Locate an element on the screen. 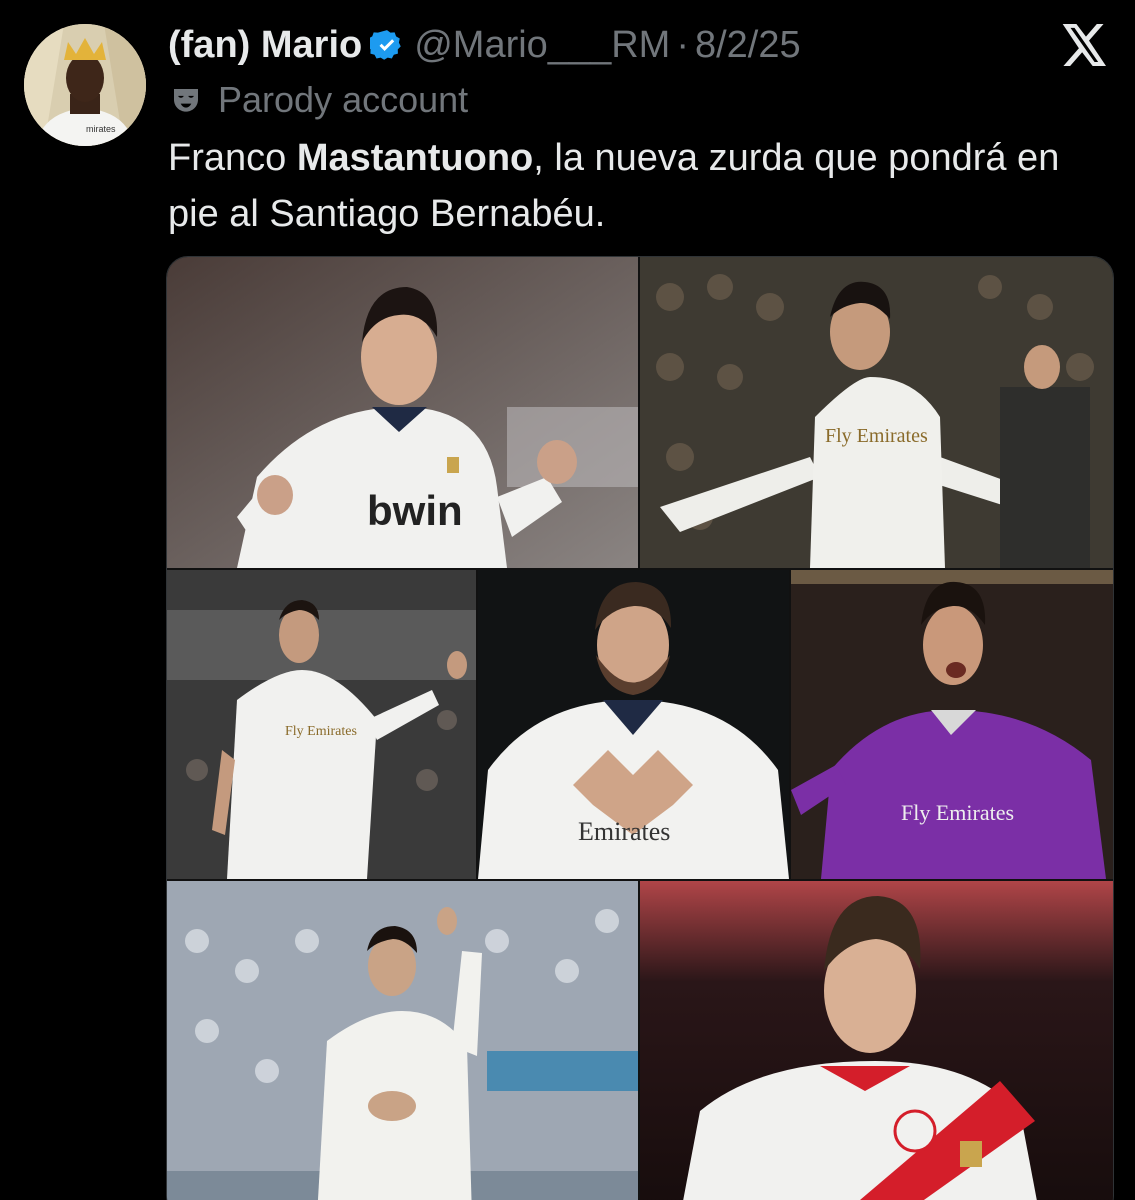 The image size is (1135, 1200). parody-label: Parody account is located at coordinates (319, 100).